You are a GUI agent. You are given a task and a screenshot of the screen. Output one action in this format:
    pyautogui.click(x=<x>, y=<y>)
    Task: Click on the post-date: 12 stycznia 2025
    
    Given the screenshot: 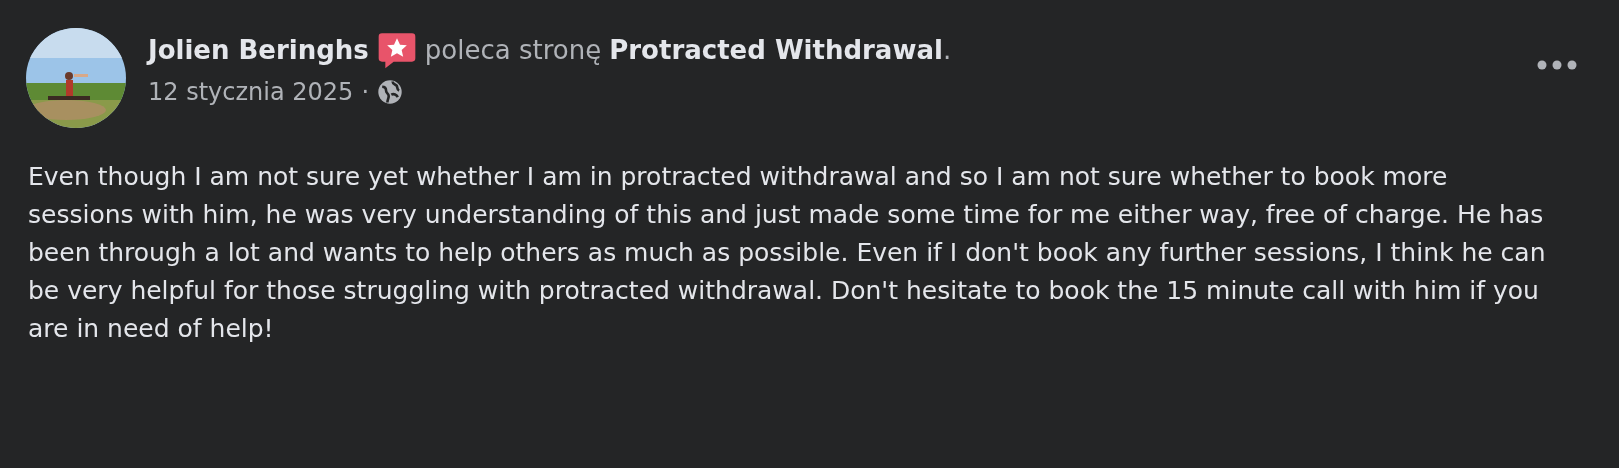 What is the action you would take?
    pyautogui.click(x=251, y=92)
    